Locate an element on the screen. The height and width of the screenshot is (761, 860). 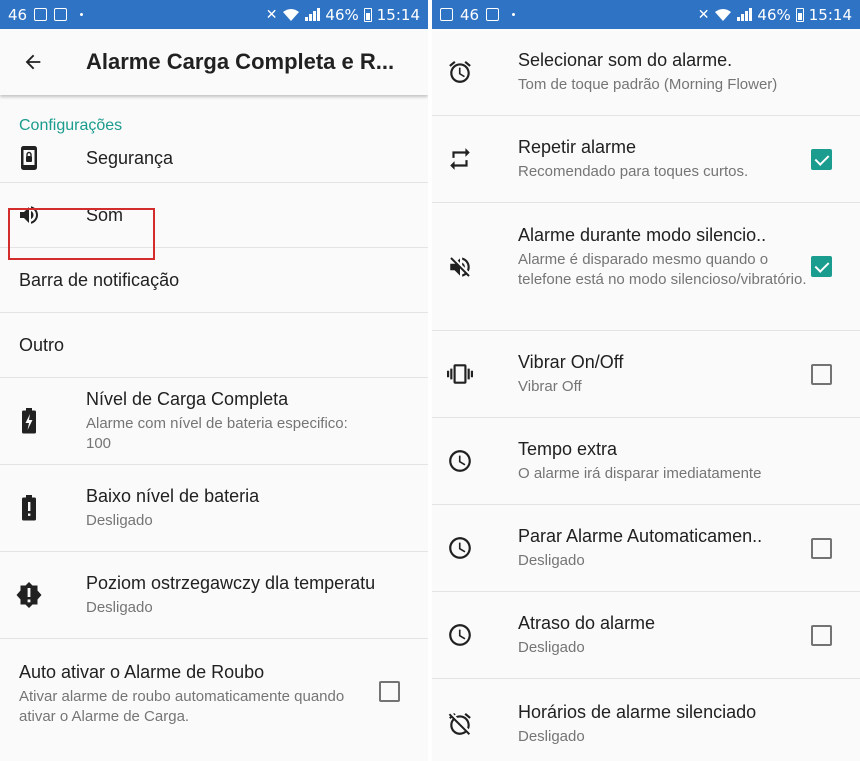
settings-item-label: Alarme durante modo silencio.. is located at coordinates (642, 235).